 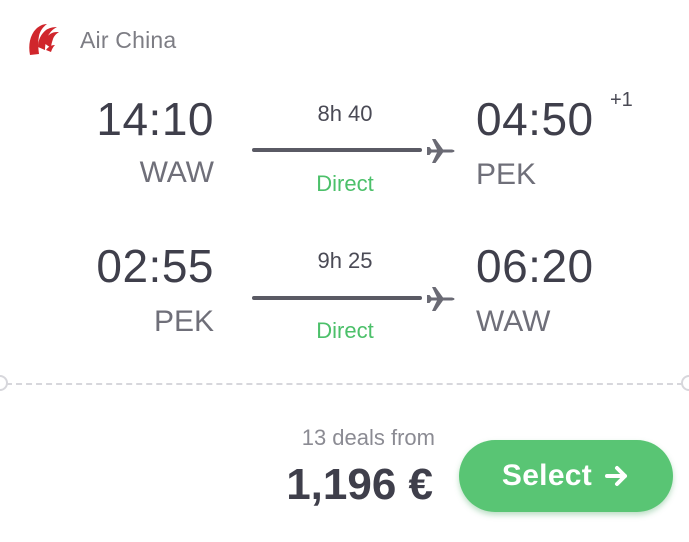 What do you see at coordinates (345, 330) in the screenshot?
I see `inbound-stops: Direct` at bounding box center [345, 330].